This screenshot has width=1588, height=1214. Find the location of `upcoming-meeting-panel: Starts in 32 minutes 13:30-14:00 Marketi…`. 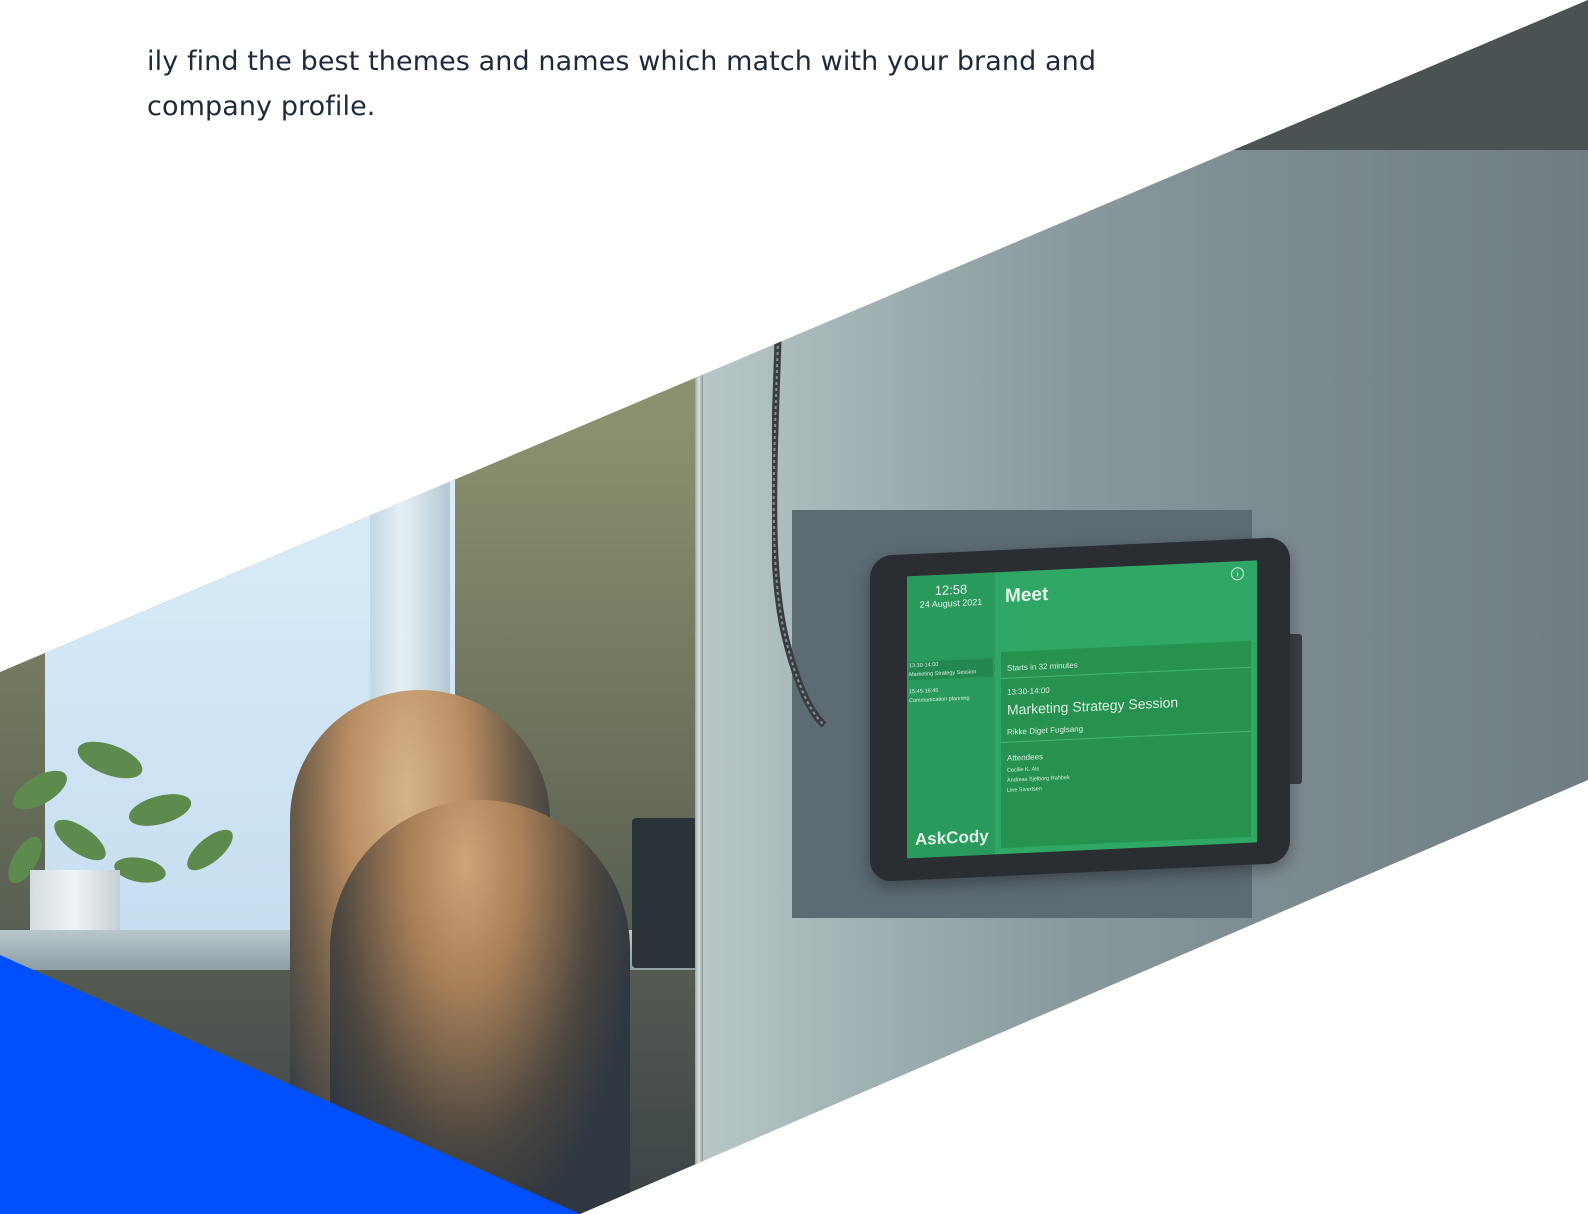

upcoming-meeting-panel: Starts in 32 minutes 13:30-14:00 Marketi… is located at coordinates (1126, 744).